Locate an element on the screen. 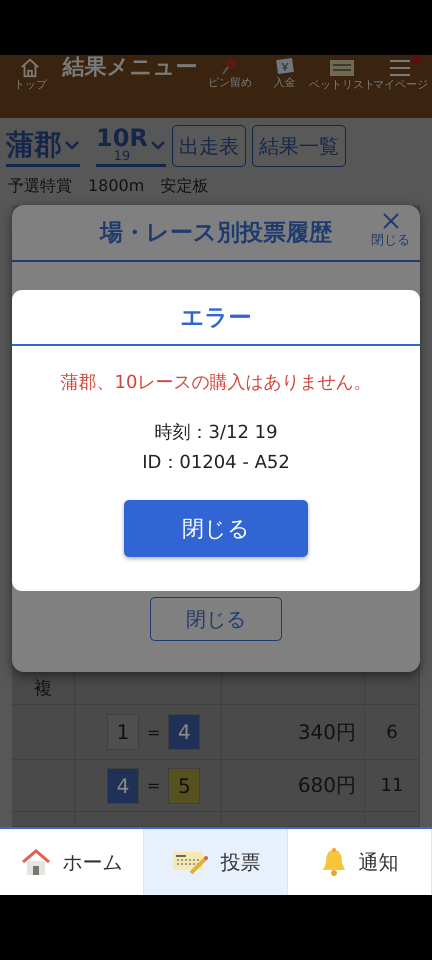  bell-icon is located at coordinates (333, 862).